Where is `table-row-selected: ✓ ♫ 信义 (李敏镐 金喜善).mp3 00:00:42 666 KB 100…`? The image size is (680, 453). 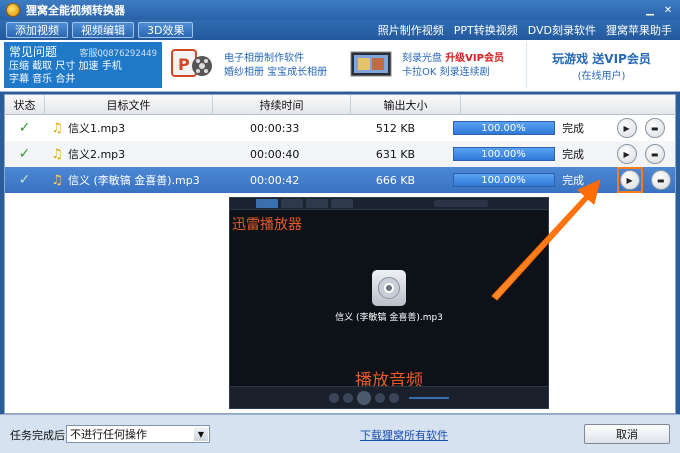 table-row-selected: ✓ ♫ 信义 (李敏镐 金喜善).mp3 00:00:42 666 KB 100… is located at coordinates (340, 180).